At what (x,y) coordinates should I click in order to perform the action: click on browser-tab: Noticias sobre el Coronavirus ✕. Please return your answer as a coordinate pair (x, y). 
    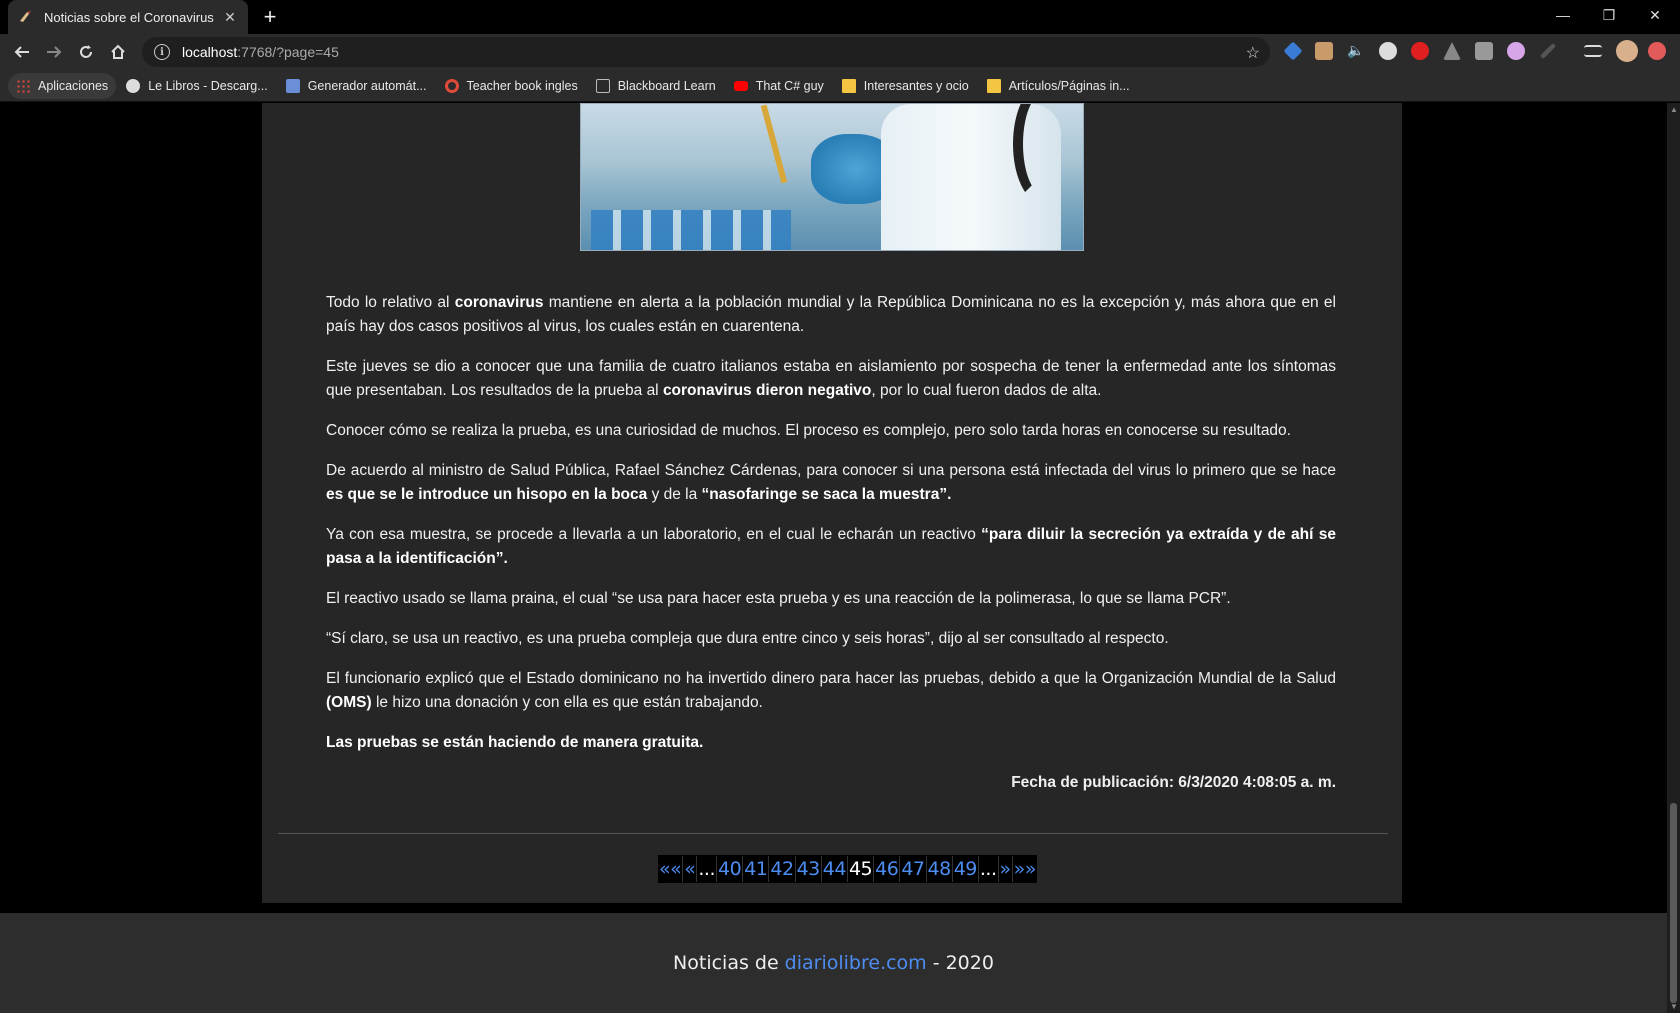
    Looking at the image, I should click on (128, 17).